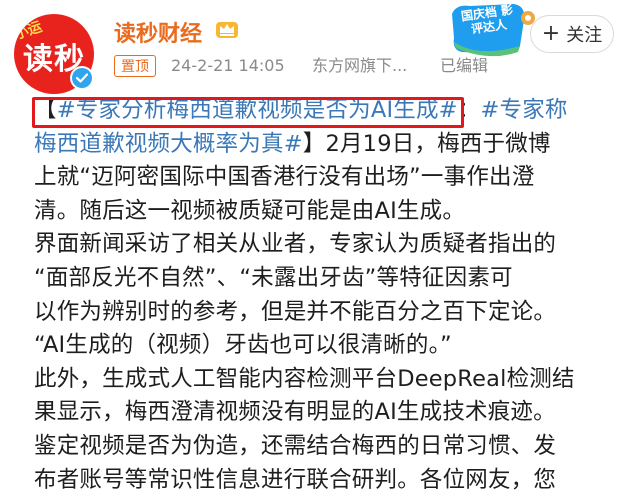 Image resolution: width=630 pixels, height=497 pixels. I want to click on post-line-2: 梅西道歉视频大概率为真#】2月19日，梅西于微博, so click(292, 143).